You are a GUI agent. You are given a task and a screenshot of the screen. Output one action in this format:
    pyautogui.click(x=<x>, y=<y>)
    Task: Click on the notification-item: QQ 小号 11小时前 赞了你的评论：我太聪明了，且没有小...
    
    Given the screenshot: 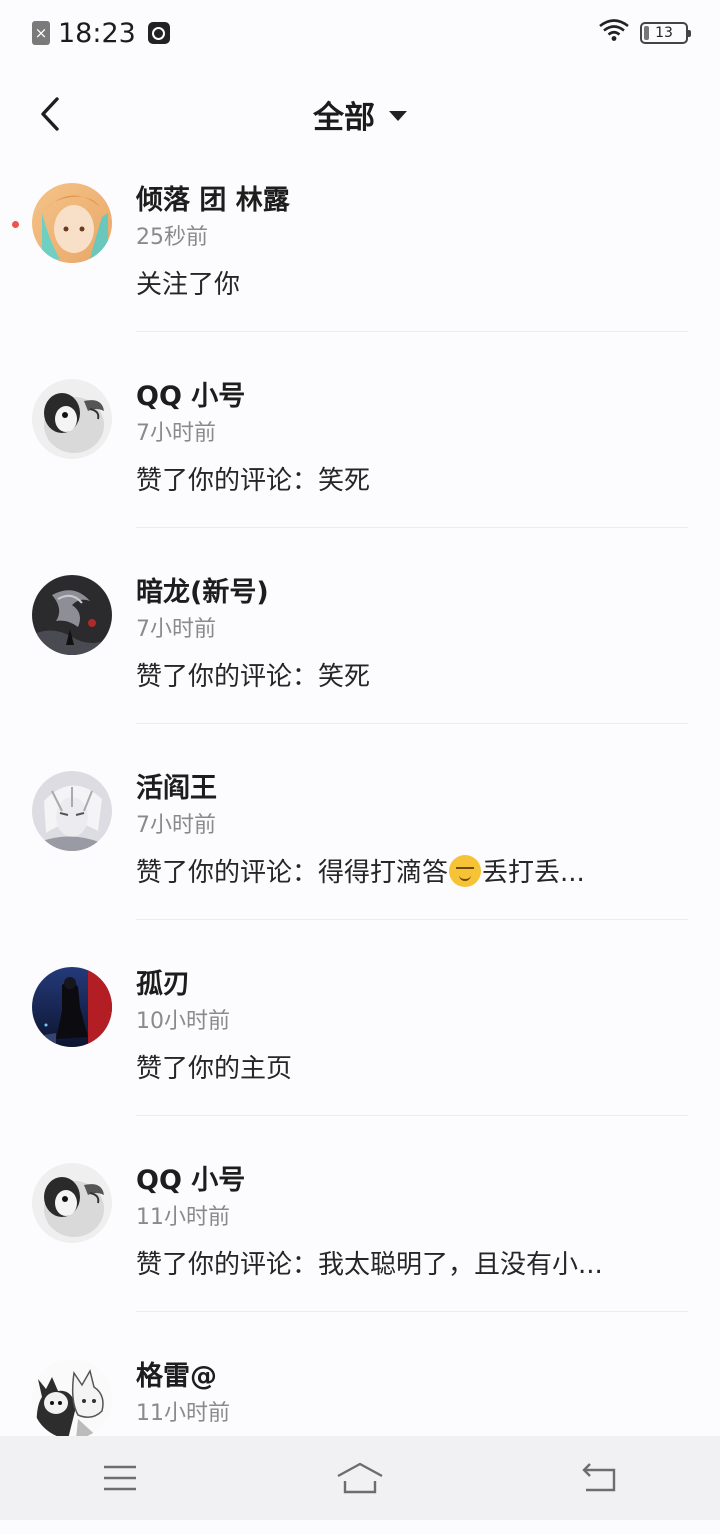 What is the action you would take?
    pyautogui.click(x=360, y=1240)
    